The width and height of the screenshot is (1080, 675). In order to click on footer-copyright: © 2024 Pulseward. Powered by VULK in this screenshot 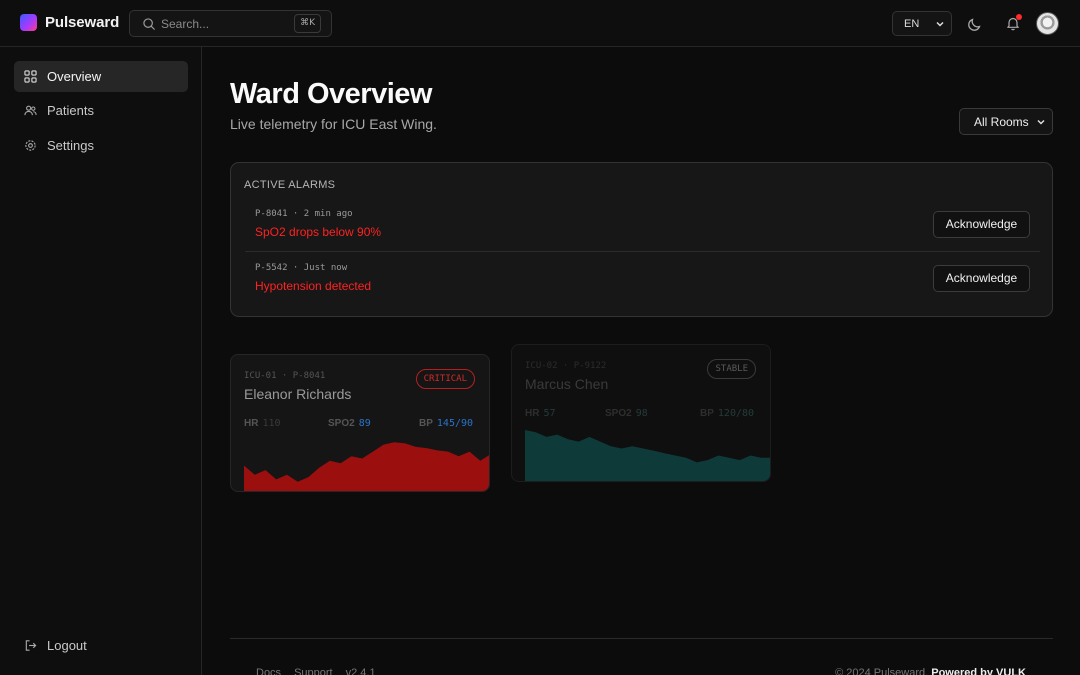, I will do `click(930, 671)`.